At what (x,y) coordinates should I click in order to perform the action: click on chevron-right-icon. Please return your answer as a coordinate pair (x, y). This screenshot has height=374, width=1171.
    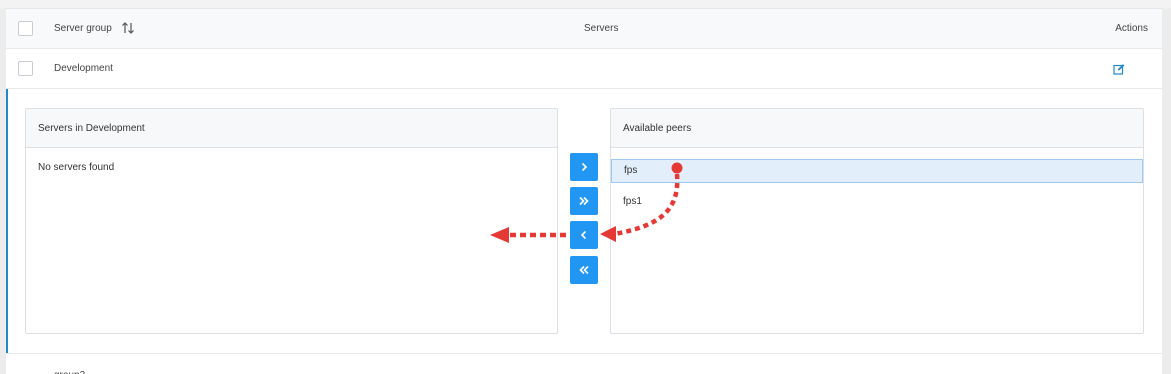
    Looking at the image, I should click on (584, 167).